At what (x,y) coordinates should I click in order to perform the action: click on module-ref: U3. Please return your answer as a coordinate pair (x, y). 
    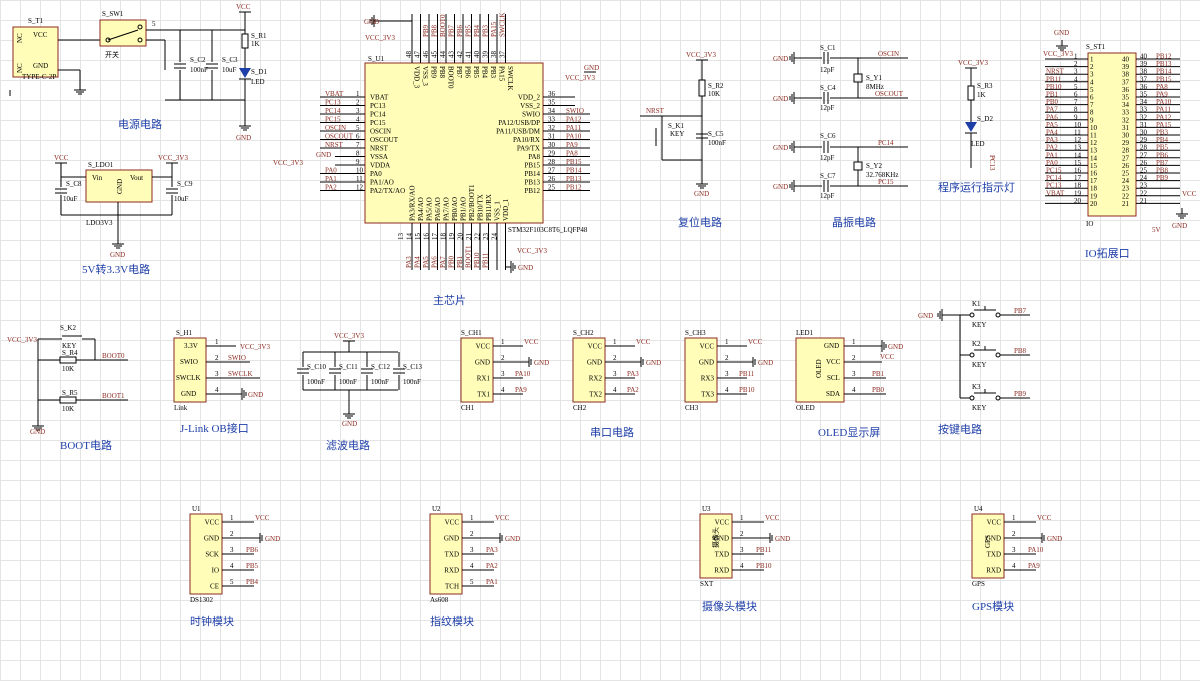
    Looking at the image, I should click on (706, 509).